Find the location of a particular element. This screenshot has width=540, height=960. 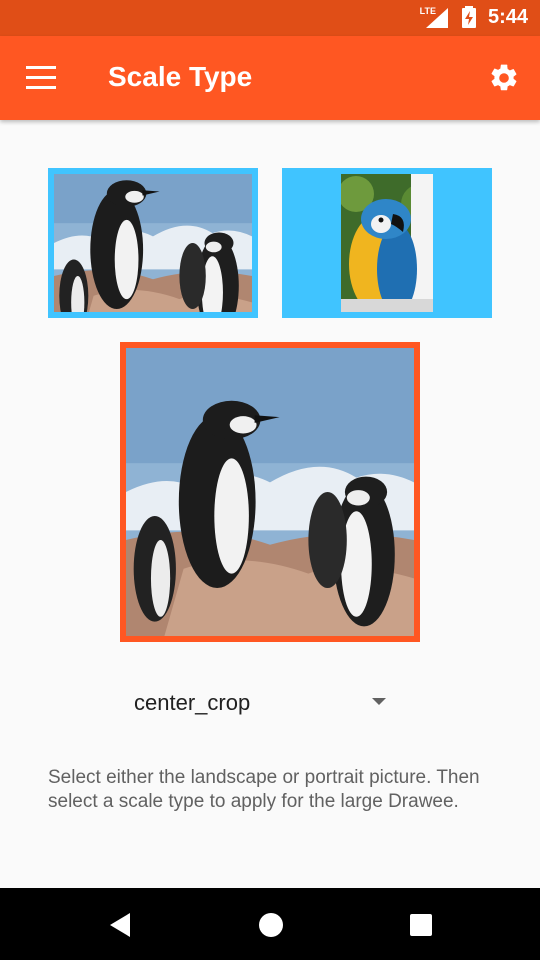

app-toolbar: Scale Type is located at coordinates (270, 78).